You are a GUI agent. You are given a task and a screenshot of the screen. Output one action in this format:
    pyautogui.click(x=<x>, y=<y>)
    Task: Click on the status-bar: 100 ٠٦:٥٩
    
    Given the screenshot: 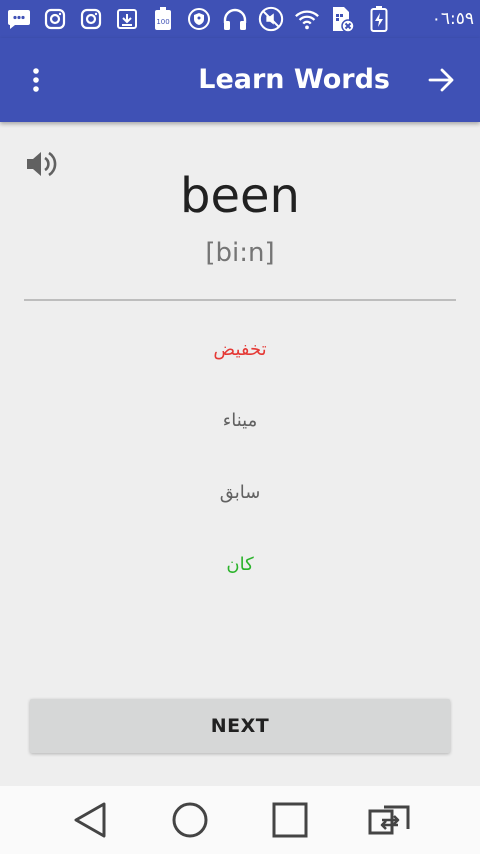 What is the action you would take?
    pyautogui.click(x=240, y=19)
    